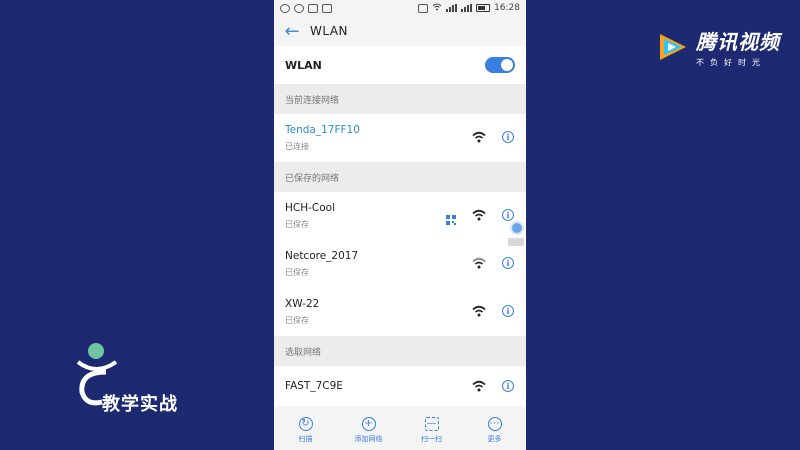 The width and height of the screenshot is (800, 450). What do you see at coordinates (305, 423) in the screenshot?
I see `scan-icon: ↻` at bounding box center [305, 423].